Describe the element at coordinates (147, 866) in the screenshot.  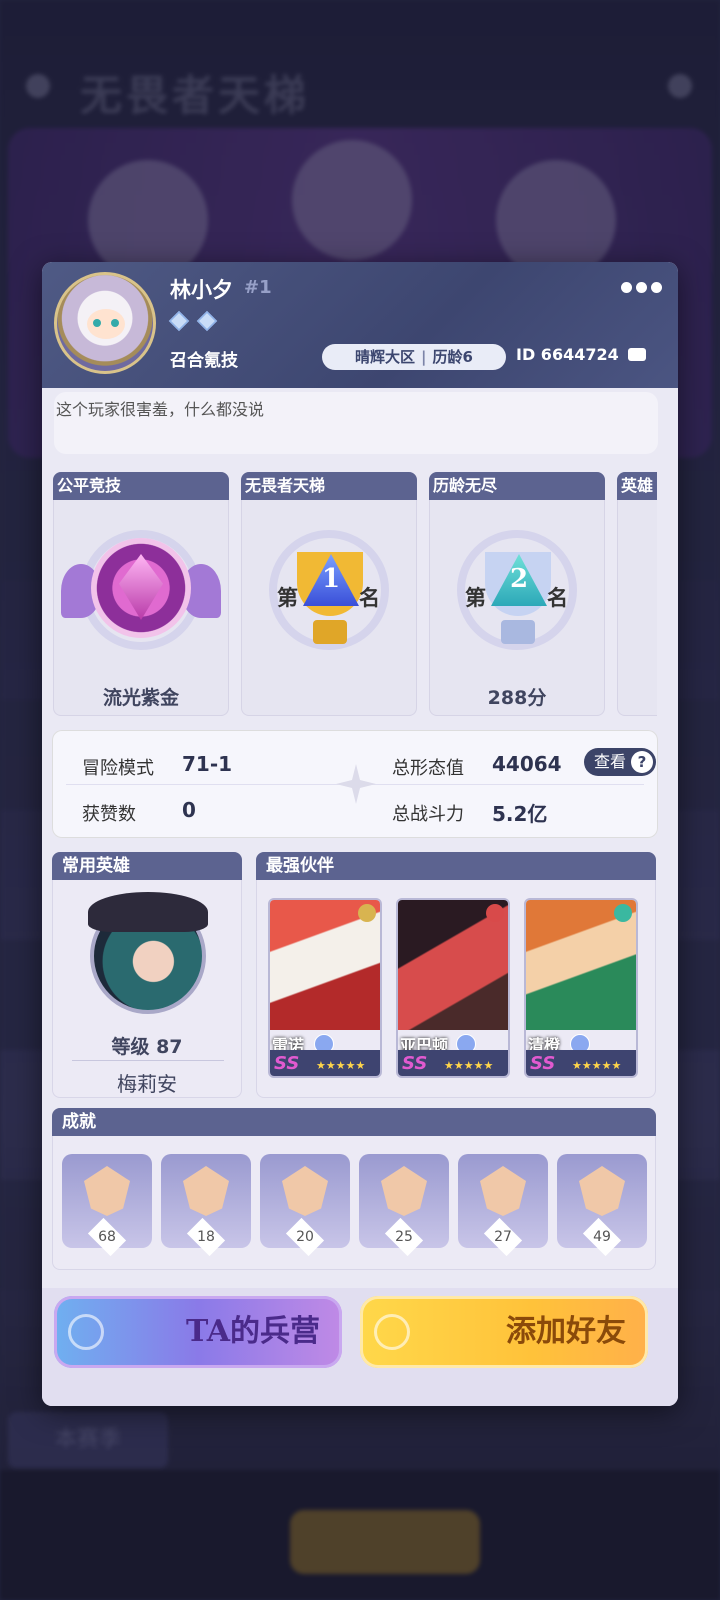
I see `favorite-hero-header: 常用英雄` at that location.